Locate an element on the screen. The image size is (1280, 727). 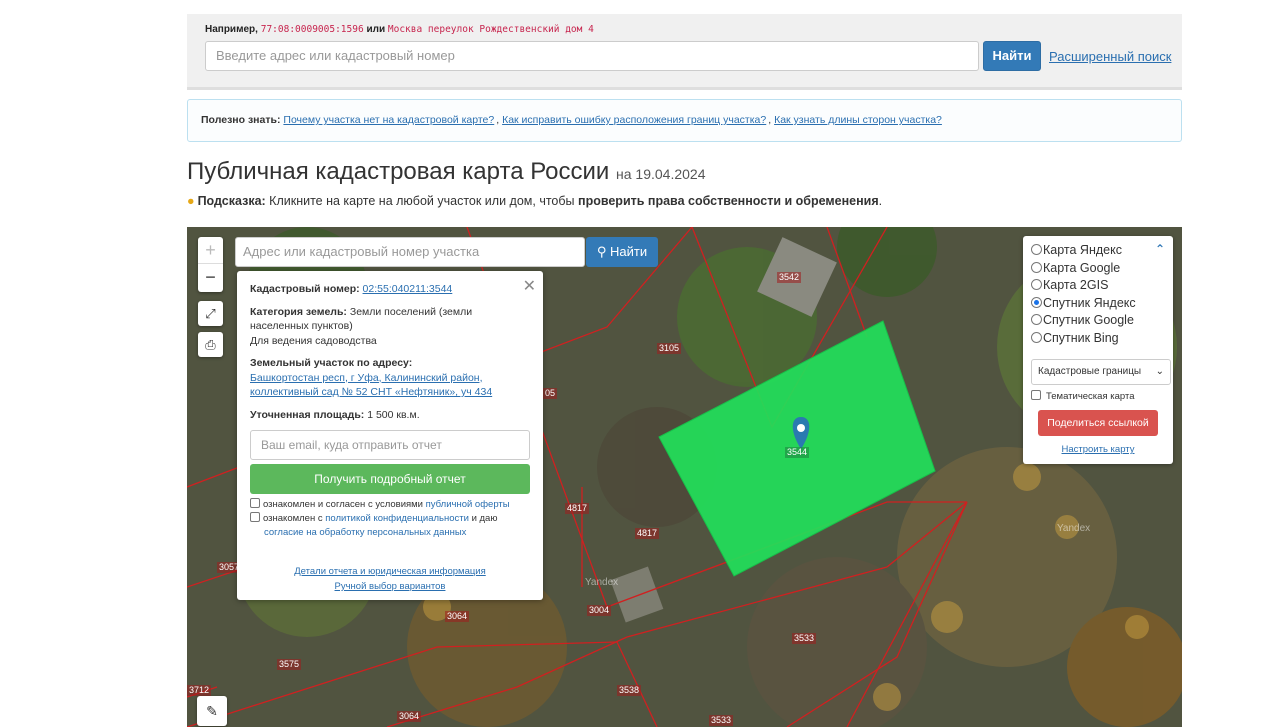
lightbulb-icon: ● is located at coordinates (191, 201).